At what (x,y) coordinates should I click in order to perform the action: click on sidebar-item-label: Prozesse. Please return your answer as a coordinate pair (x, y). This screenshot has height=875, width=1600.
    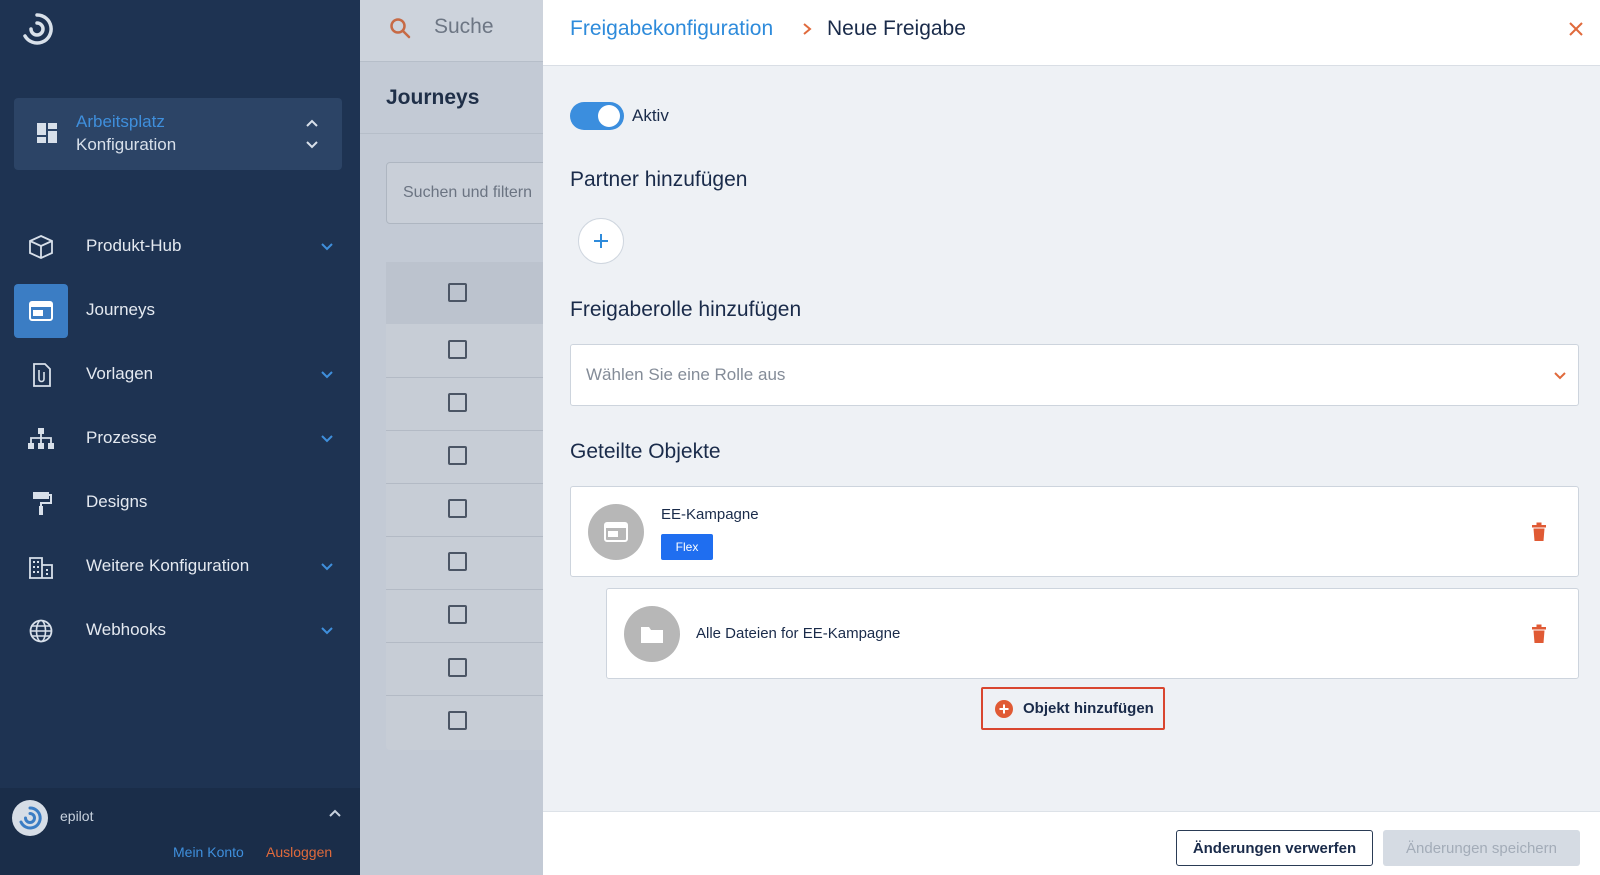
    Looking at the image, I should click on (121, 437).